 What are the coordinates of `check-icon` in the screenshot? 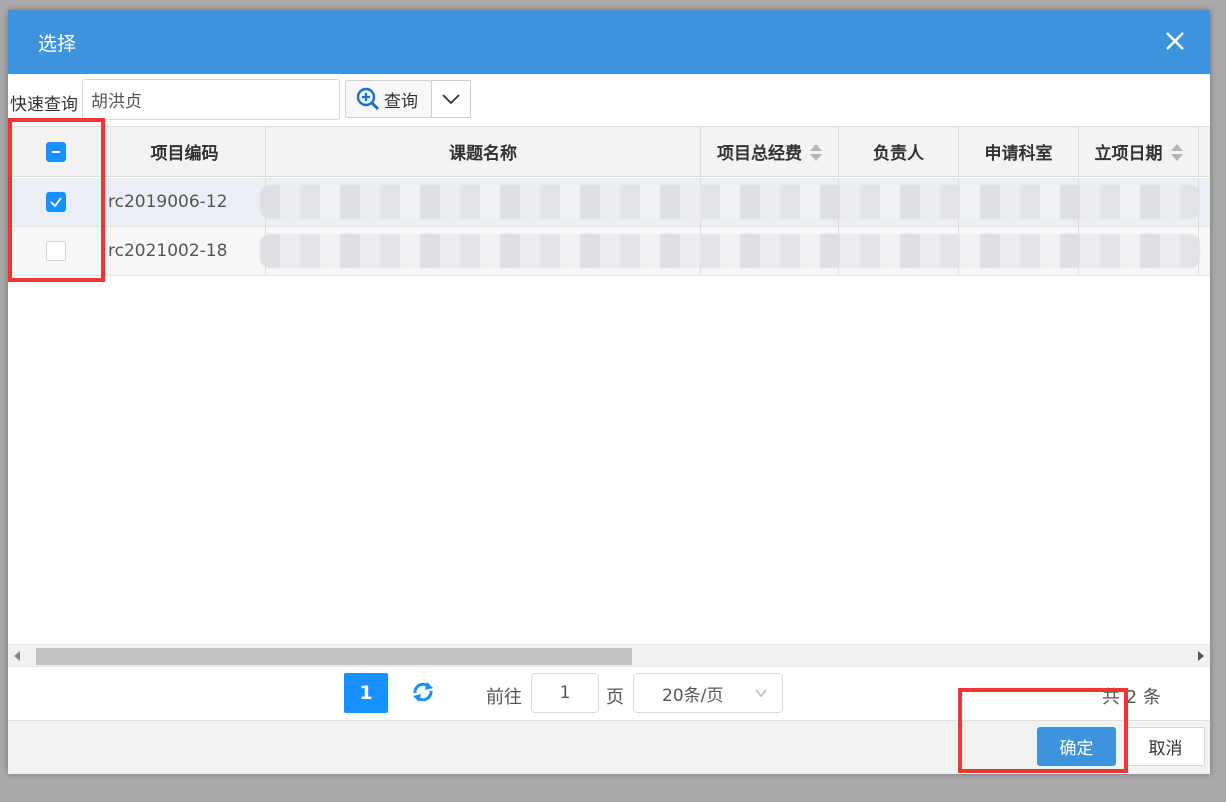 It's located at (55, 202).